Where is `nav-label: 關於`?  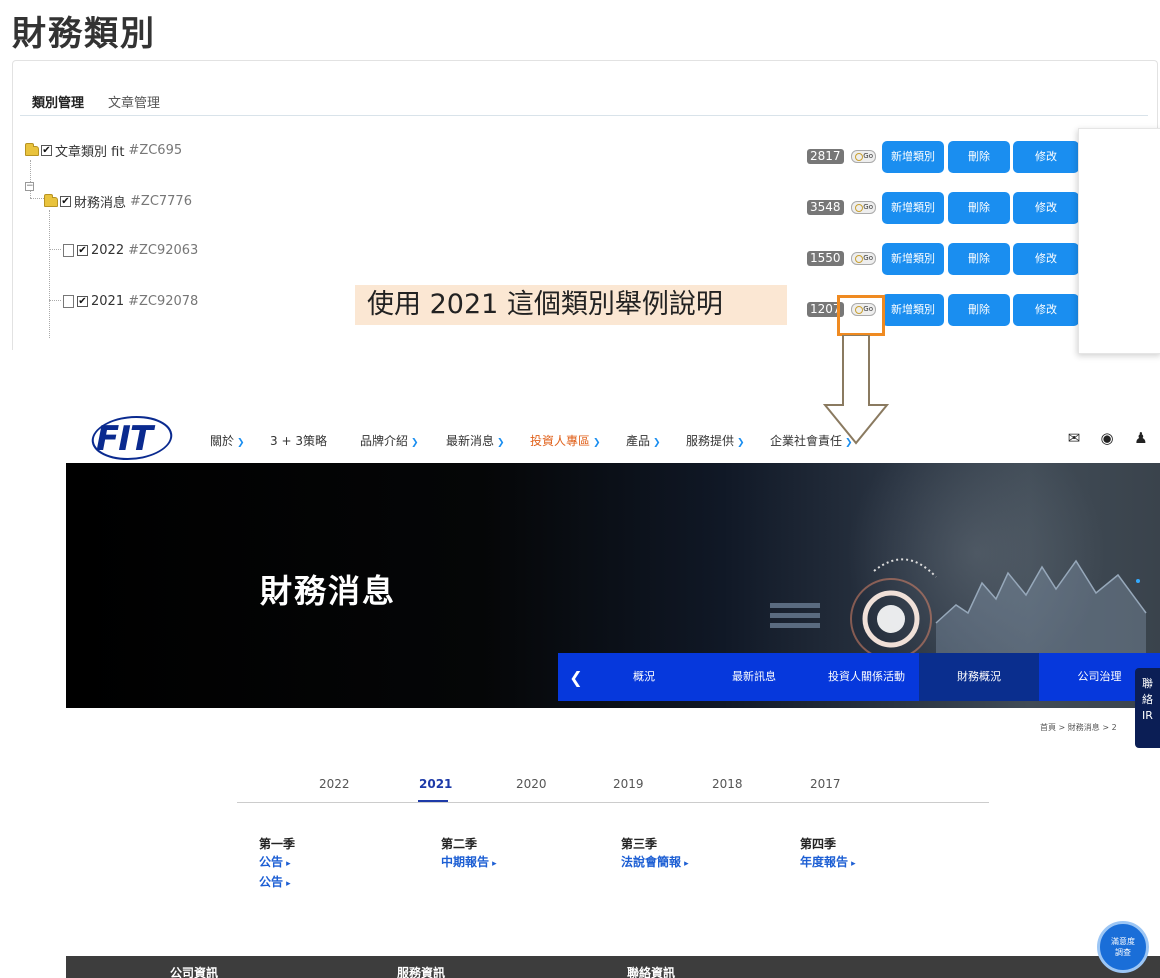
nav-label: 關於 is located at coordinates (222, 441).